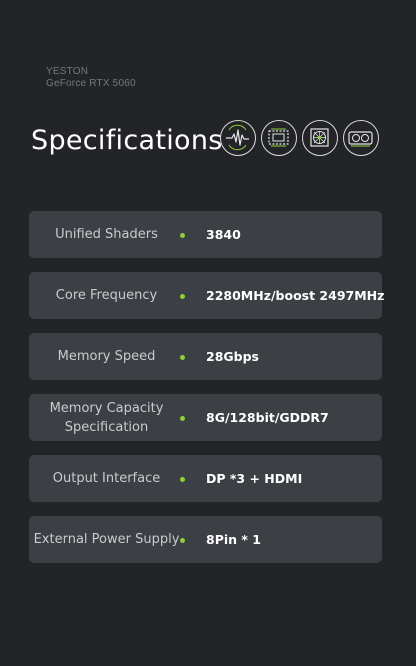  What do you see at coordinates (106, 356) in the screenshot?
I see `spec-label: Memory Speed` at bounding box center [106, 356].